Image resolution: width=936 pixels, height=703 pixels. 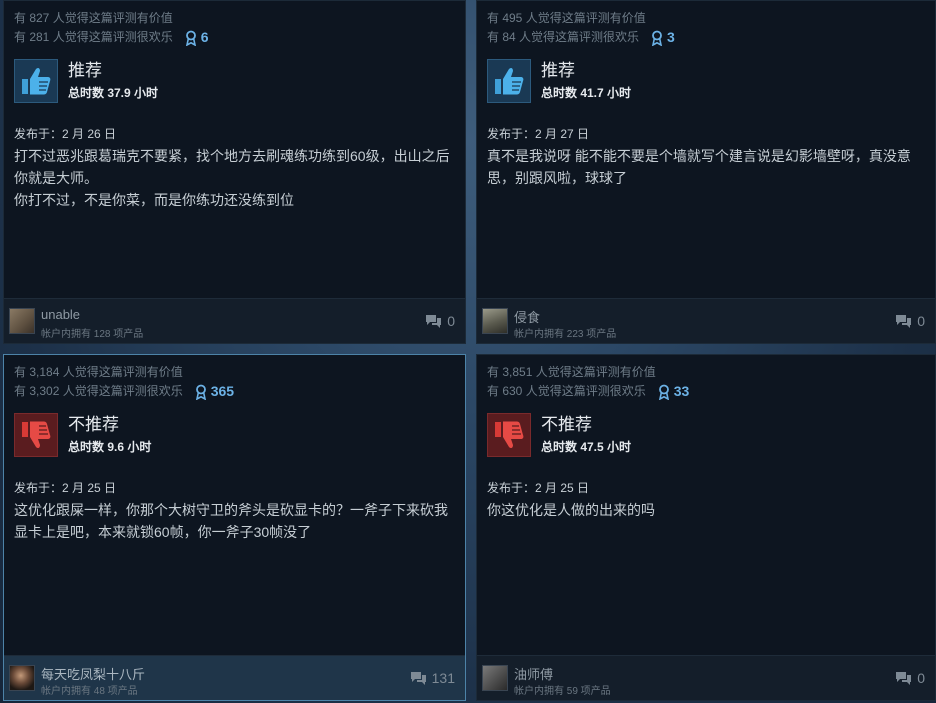 I want to click on funny-count: 有 281 人觉得这篇评测很欢乐, so click(x=93, y=37).